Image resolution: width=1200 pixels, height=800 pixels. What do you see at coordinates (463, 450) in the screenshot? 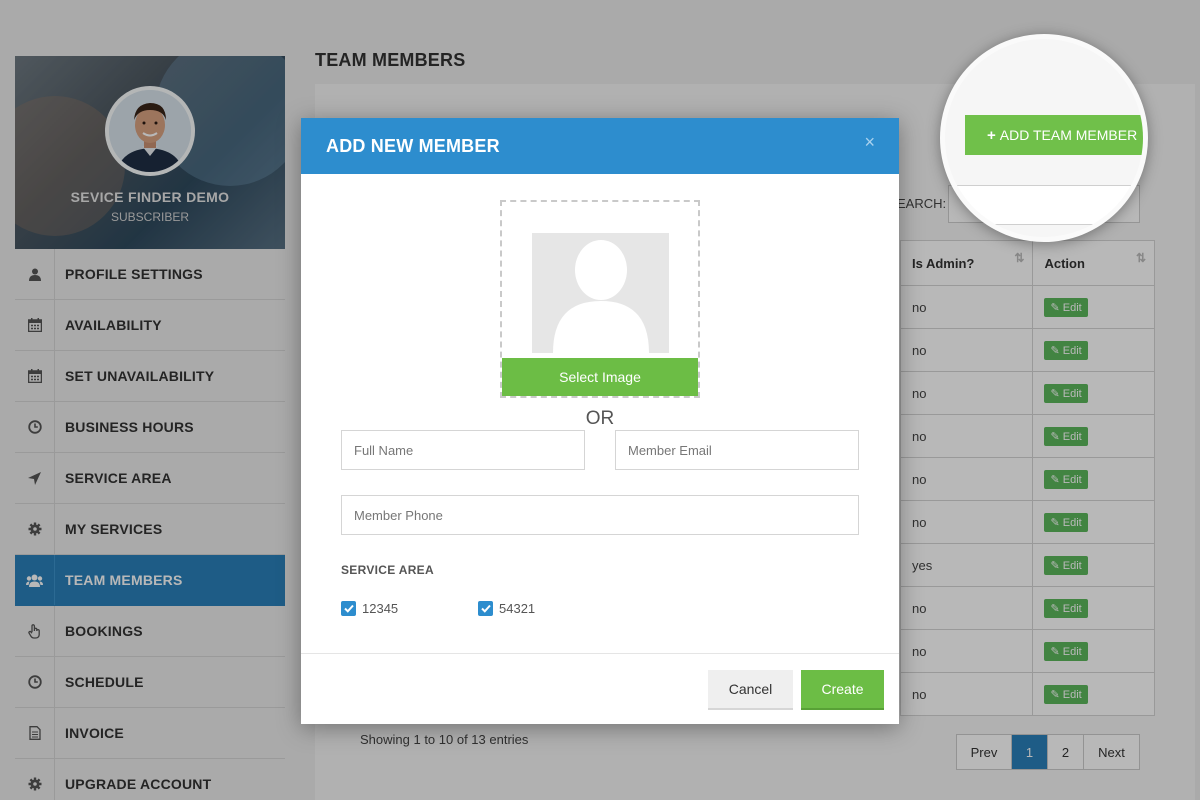
I see `full-name-input` at bounding box center [463, 450].